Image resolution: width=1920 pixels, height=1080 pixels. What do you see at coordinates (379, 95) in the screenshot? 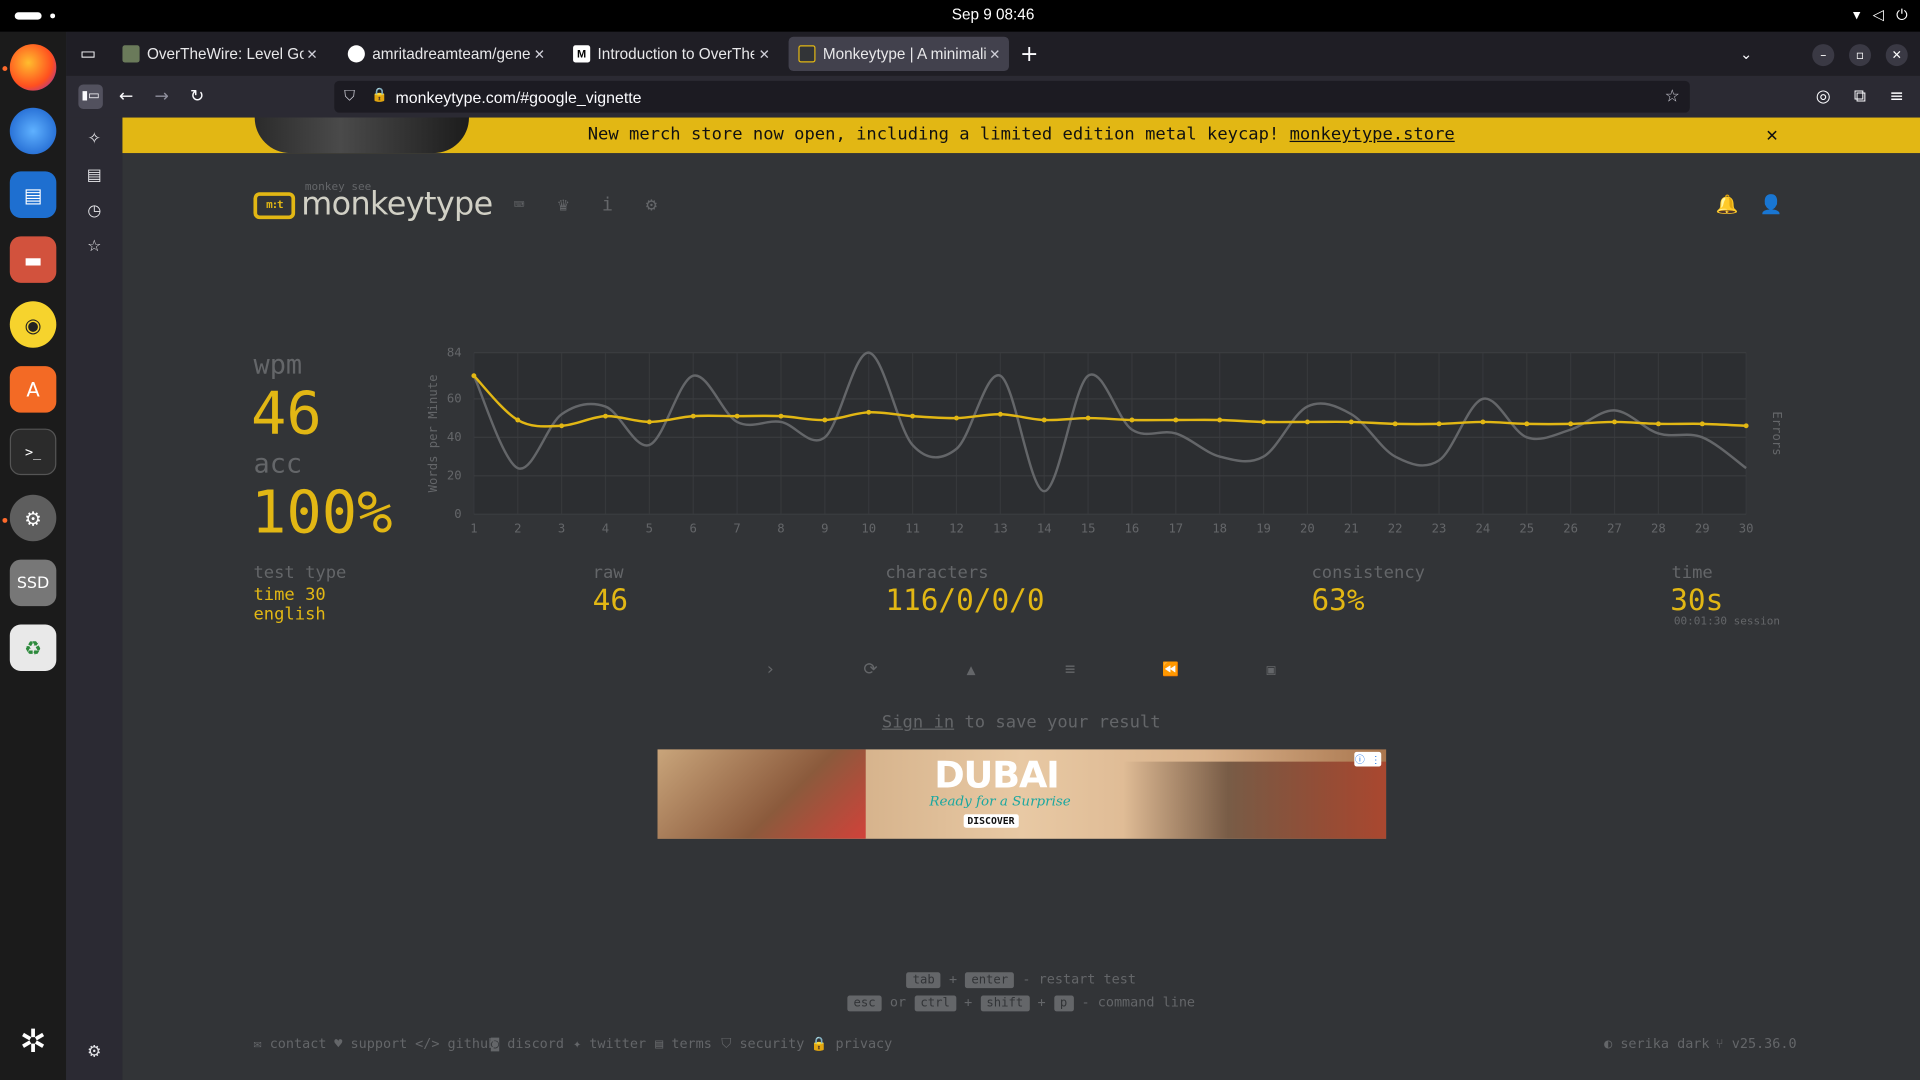
I see `lock-icon: 🔒` at bounding box center [379, 95].